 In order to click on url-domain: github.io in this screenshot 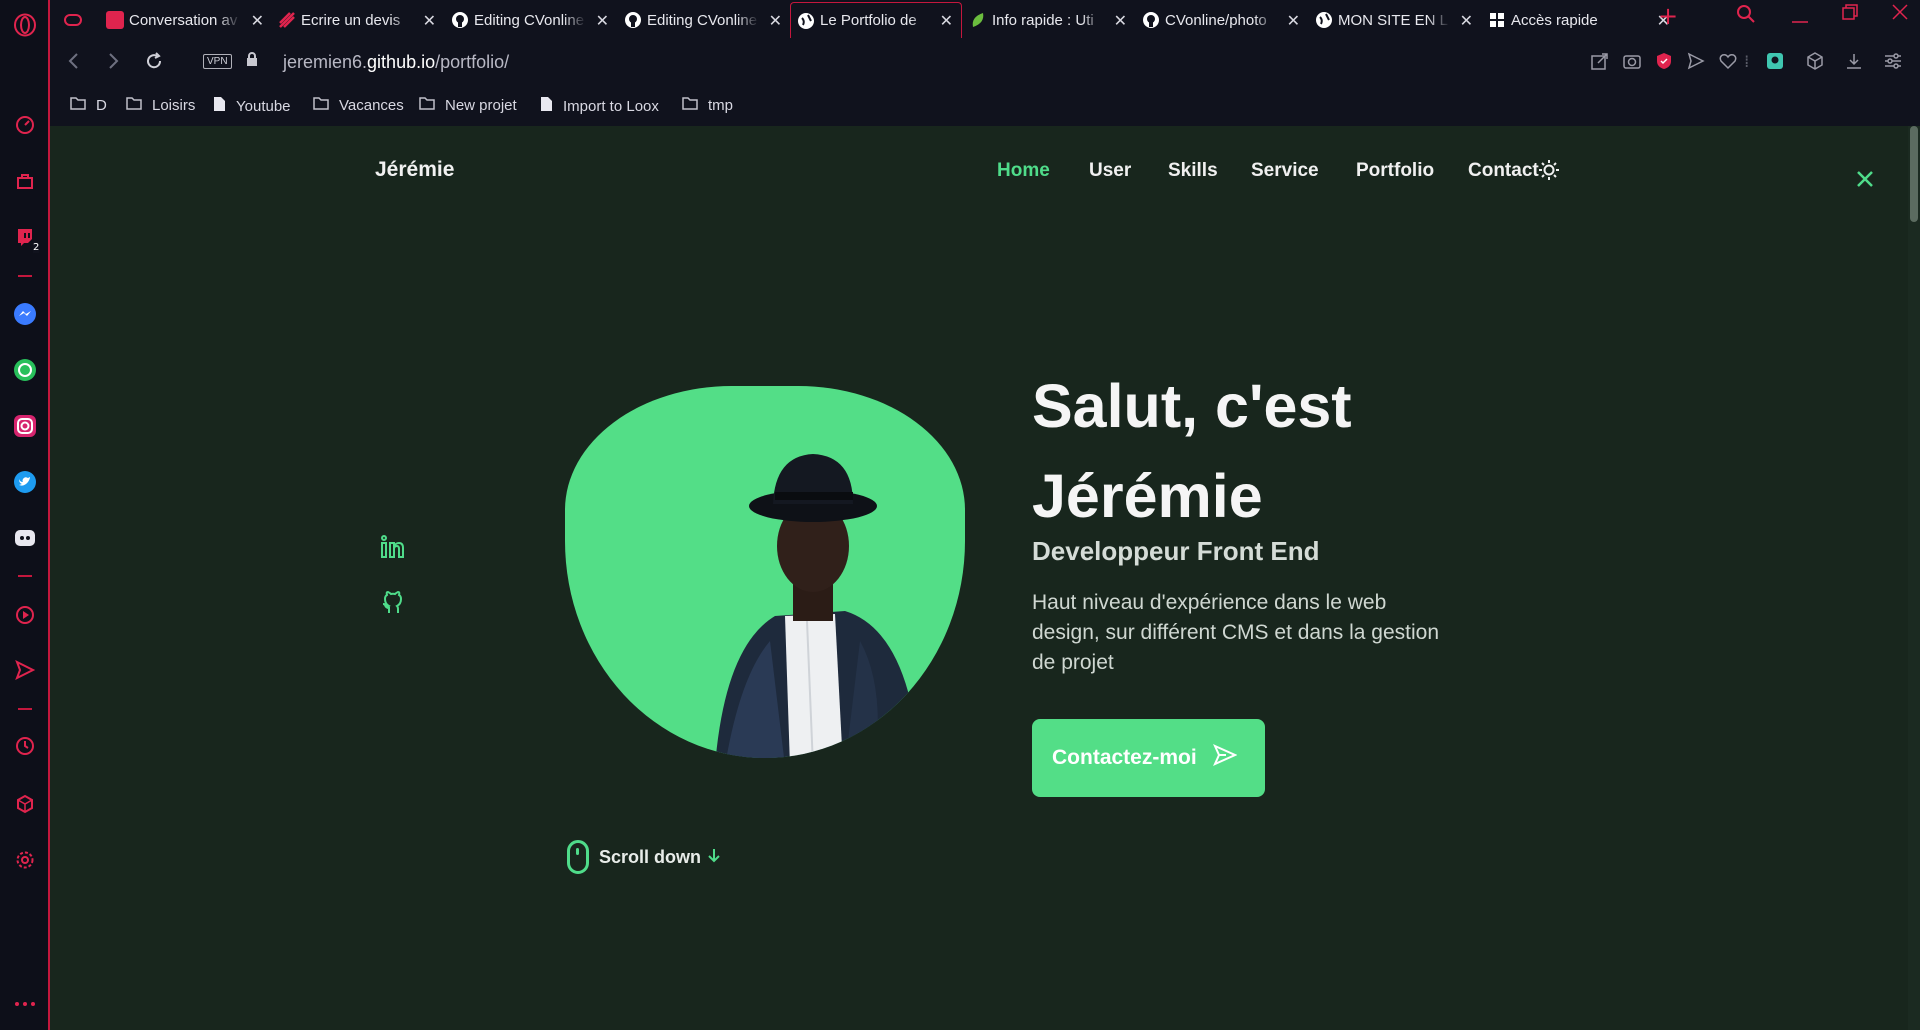, I will do `click(401, 62)`.